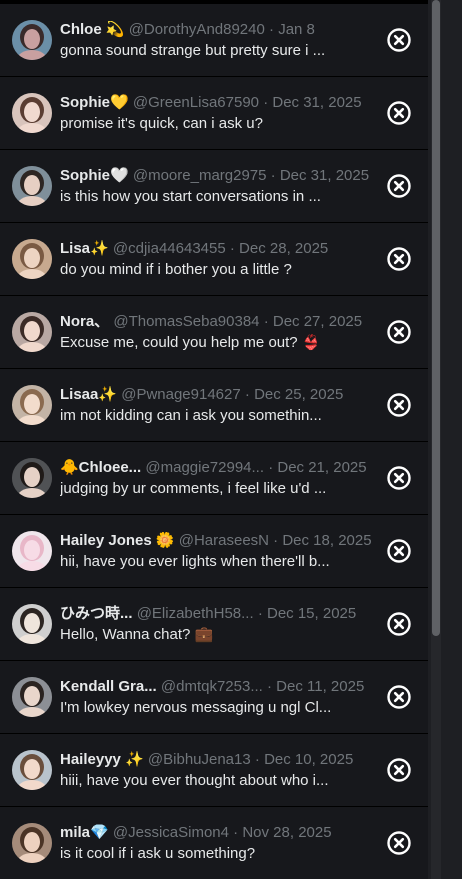 The height and width of the screenshot is (879, 462). Describe the element at coordinates (190, 342) in the screenshot. I see `message-preview: Excuse me, could you help me out? 👙` at that location.